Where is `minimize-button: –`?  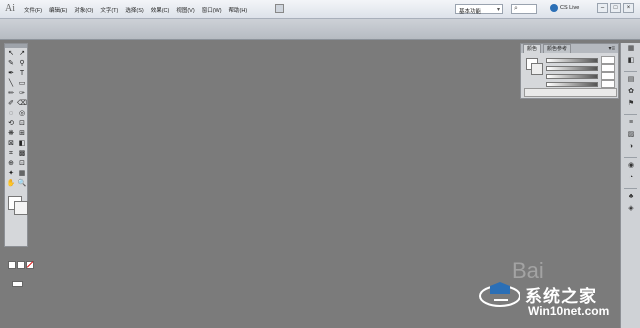
minimize-button: – is located at coordinates (602, 8).